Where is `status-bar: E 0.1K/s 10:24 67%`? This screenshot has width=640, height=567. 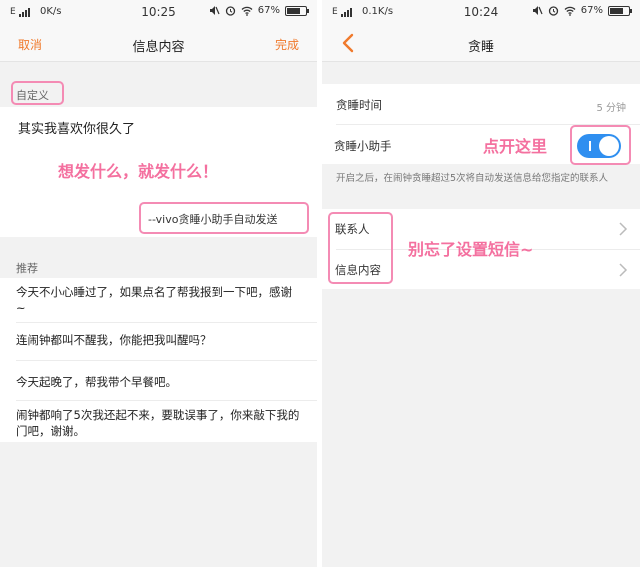 status-bar: E 0.1K/s 10:24 67% is located at coordinates (481, 13).